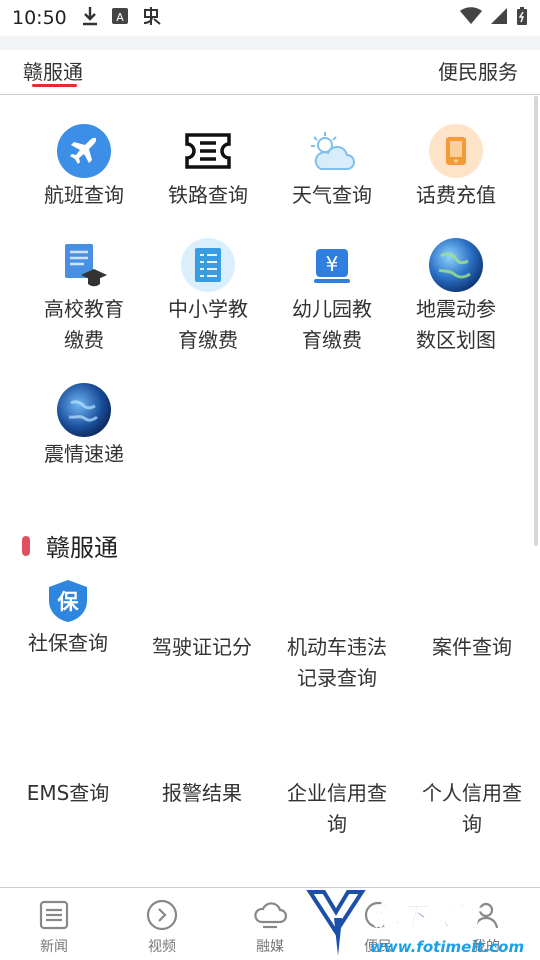 The image size is (540, 960). What do you see at coordinates (84, 309) in the screenshot?
I see `label-line: 高校教育` at bounding box center [84, 309].